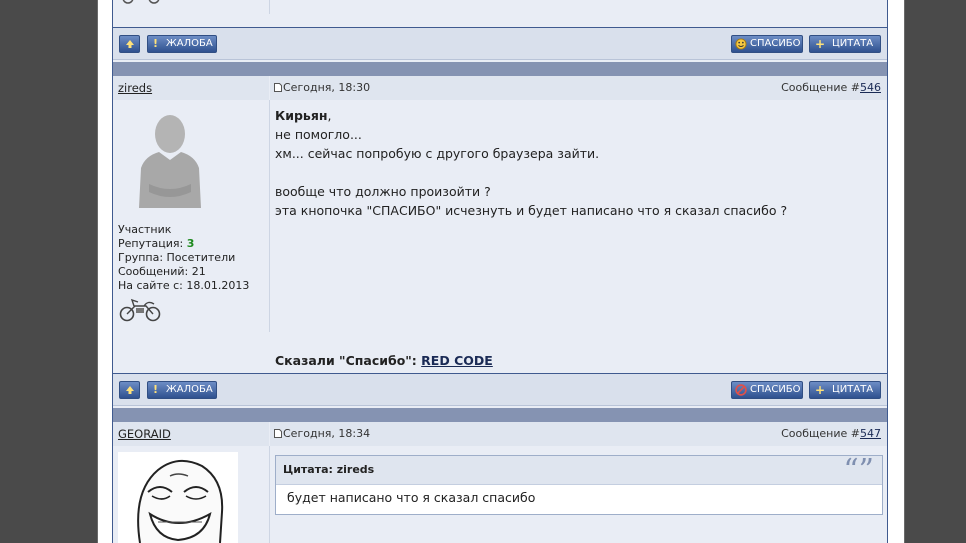 The image size is (966, 543). I want to click on post-547-username: GEORAID, so click(144, 434).